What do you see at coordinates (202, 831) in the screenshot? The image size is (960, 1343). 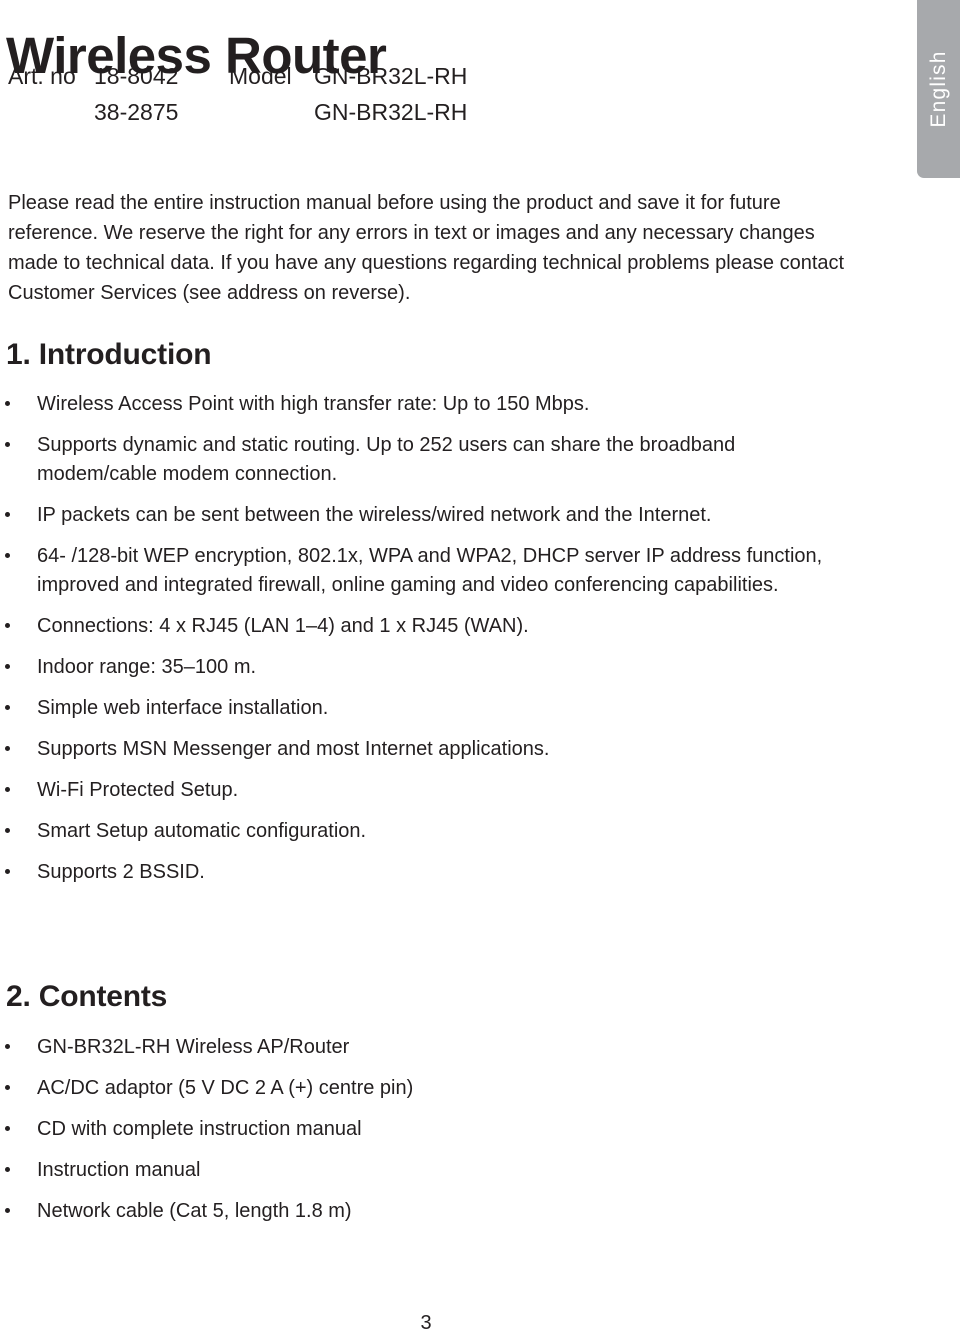 I see `list-item-label: Smart Setup automatic configuration.` at bounding box center [202, 831].